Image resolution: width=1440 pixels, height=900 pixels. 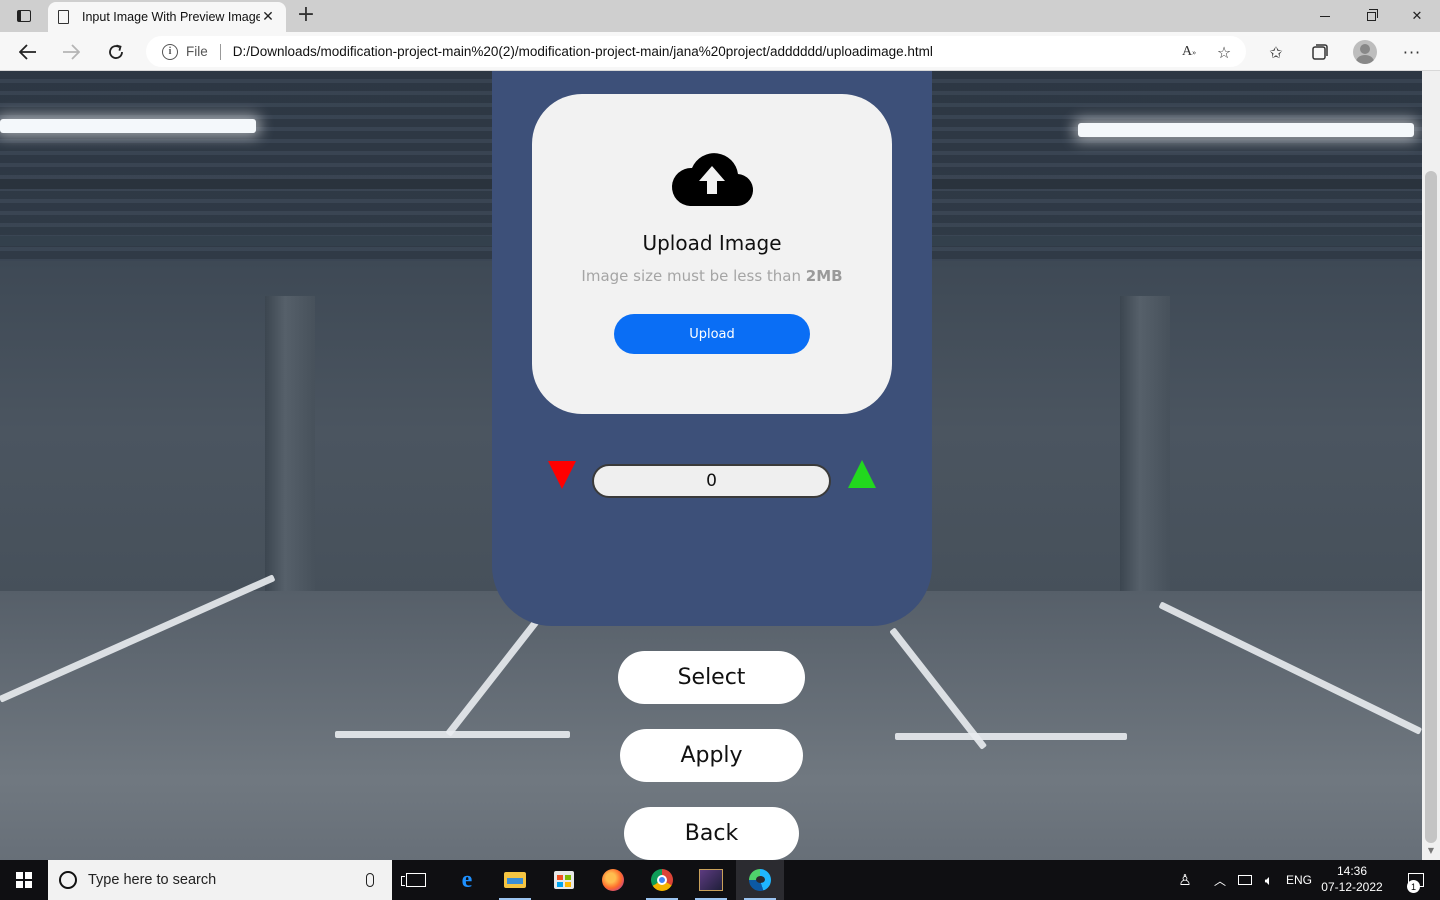 I want to click on microphone-icon, so click(x=370, y=880).